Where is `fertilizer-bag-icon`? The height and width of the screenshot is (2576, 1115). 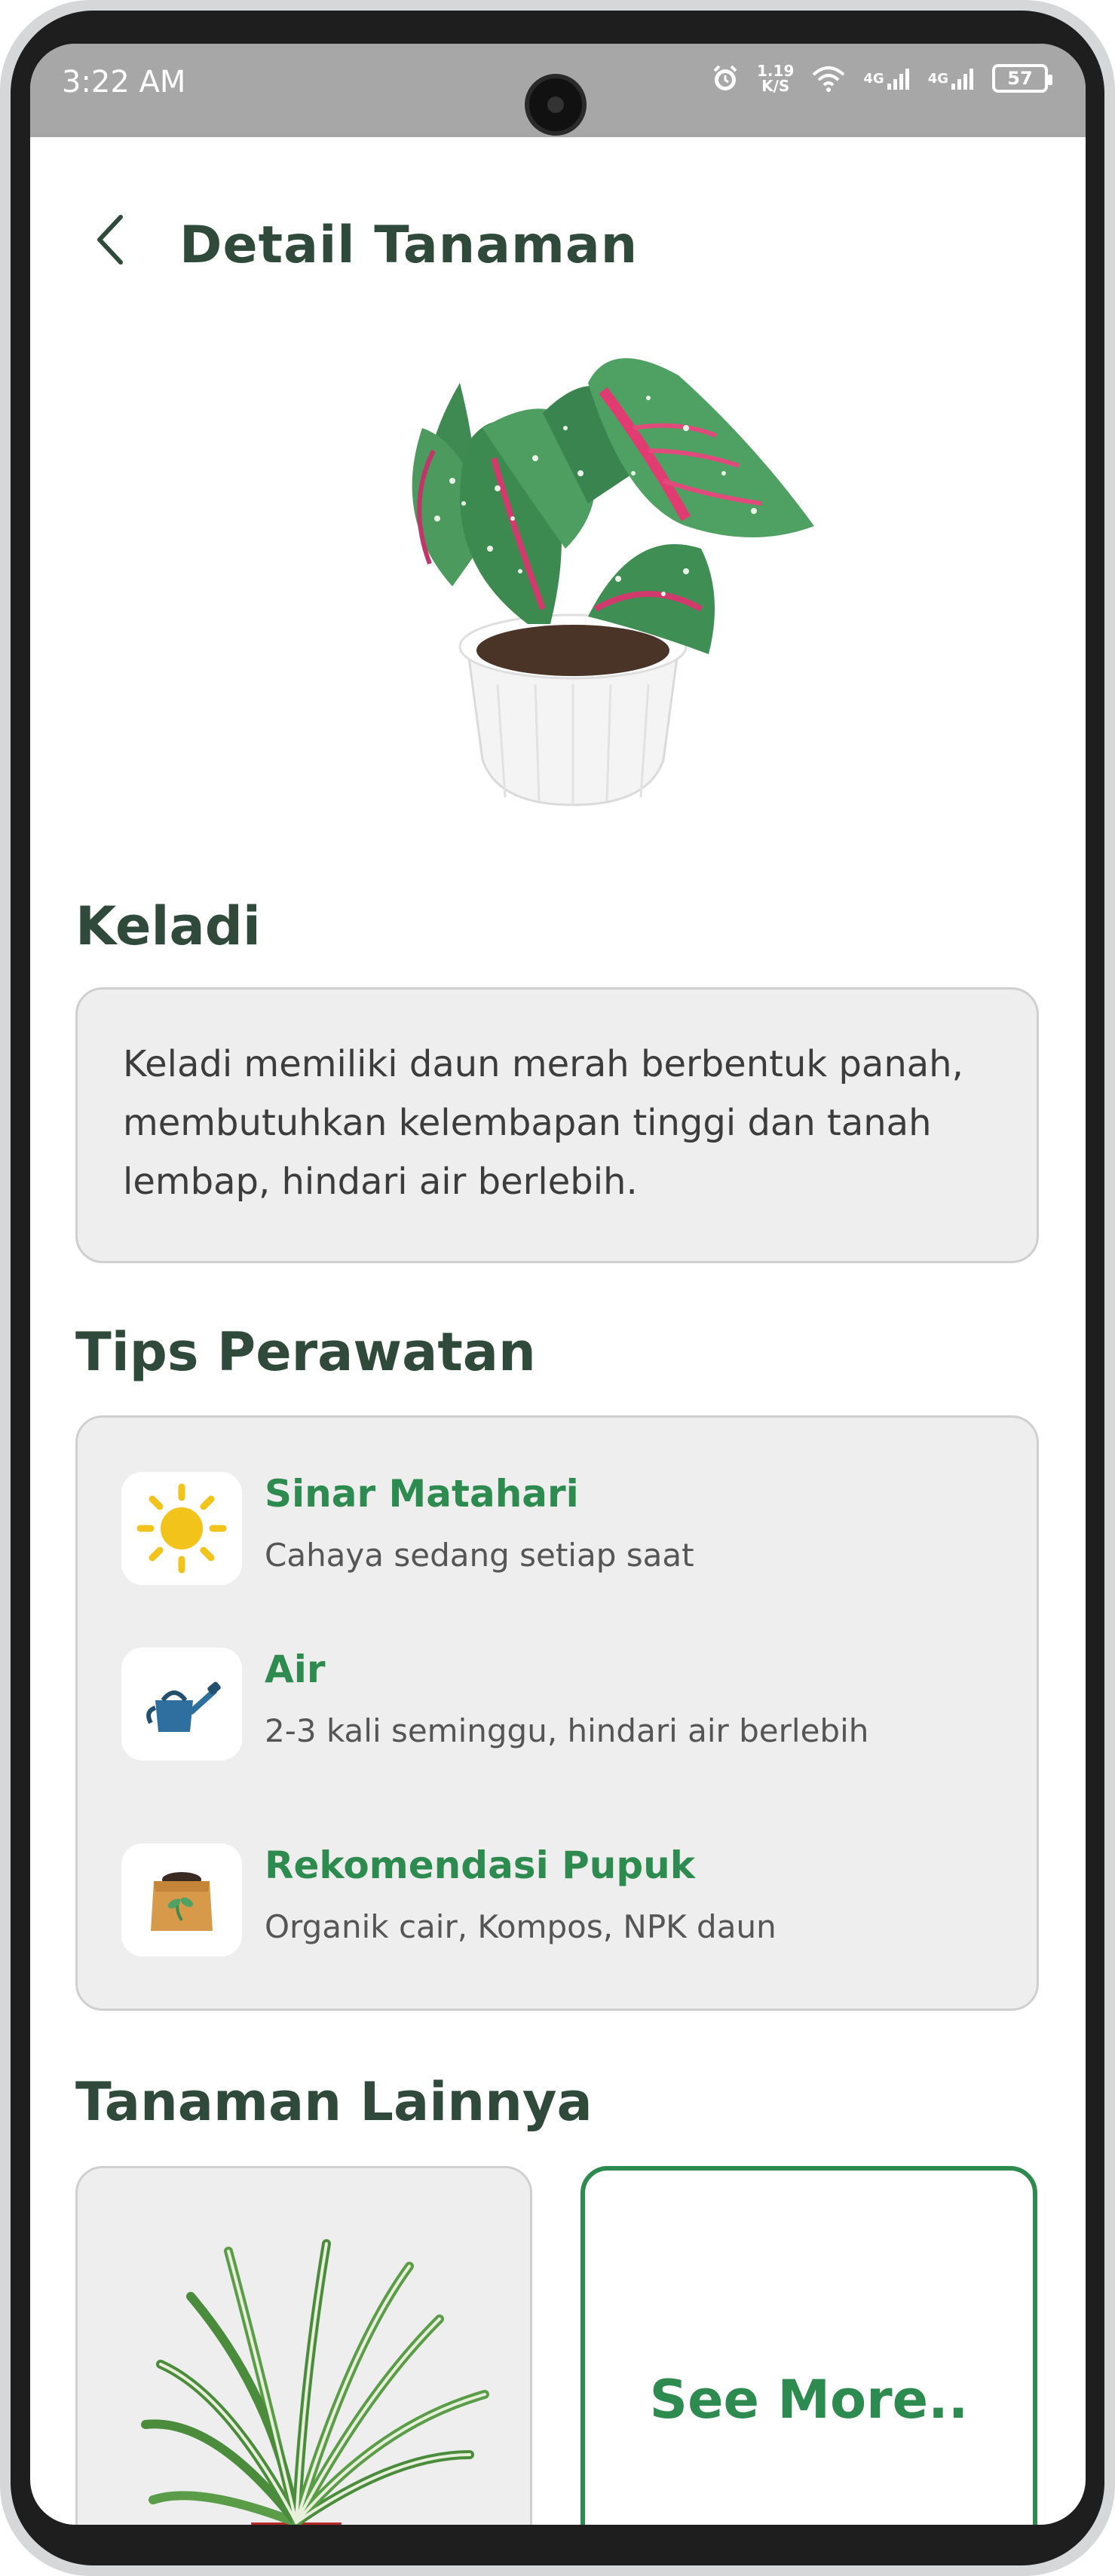
fertilizer-bag-icon is located at coordinates (181, 1899).